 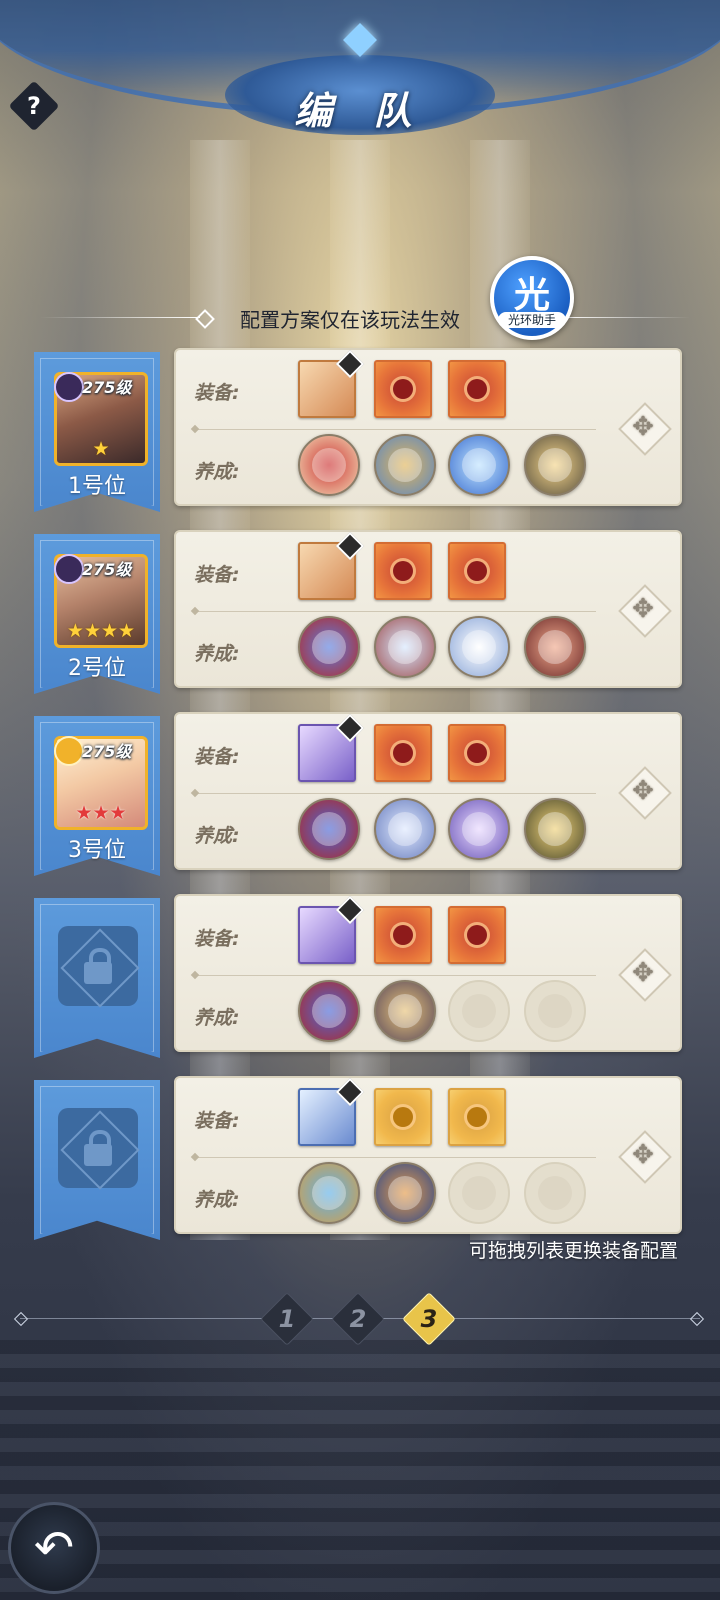 What do you see at coordinates (97, 668) in the screenshot?
I see `position-label: 2号位` at bounding box center [97, 668].